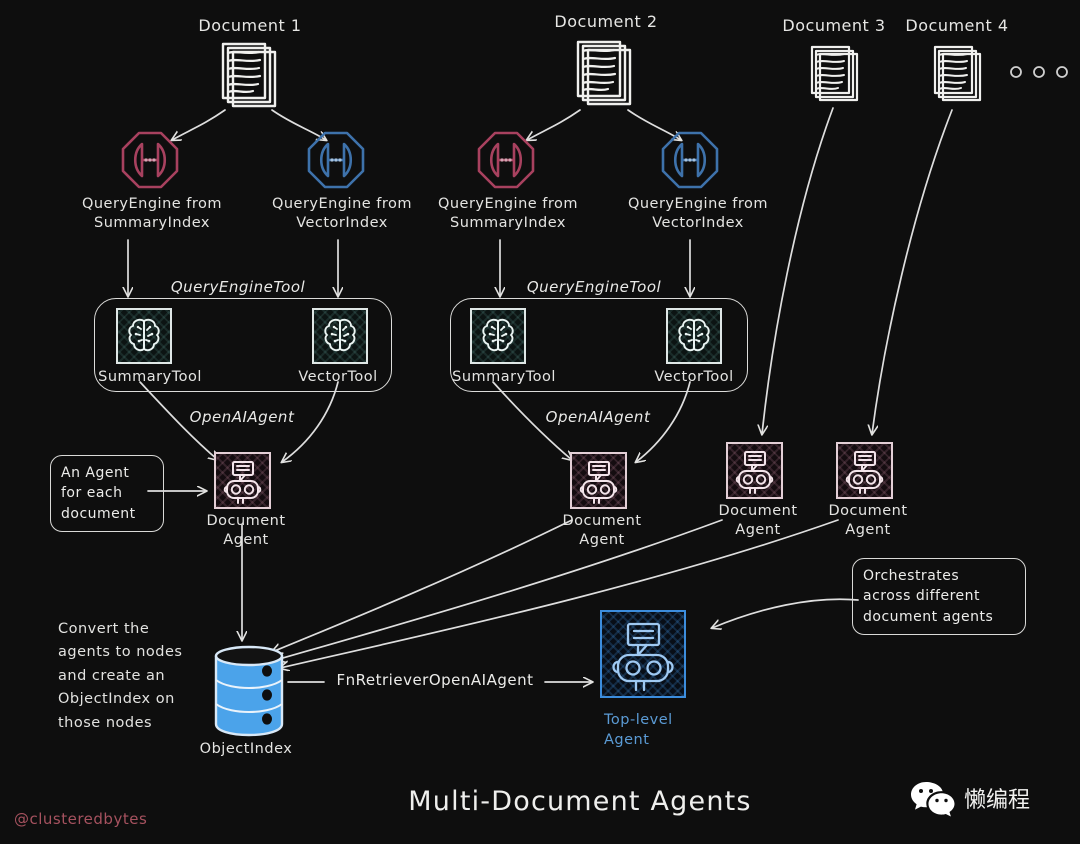 This screenshot has height=844, width=1080. Describe the element at coordinates (435, 681) in the screenshot. I see `fn-retriever-label: FnRetrieverOpenAIAgent` at that location.